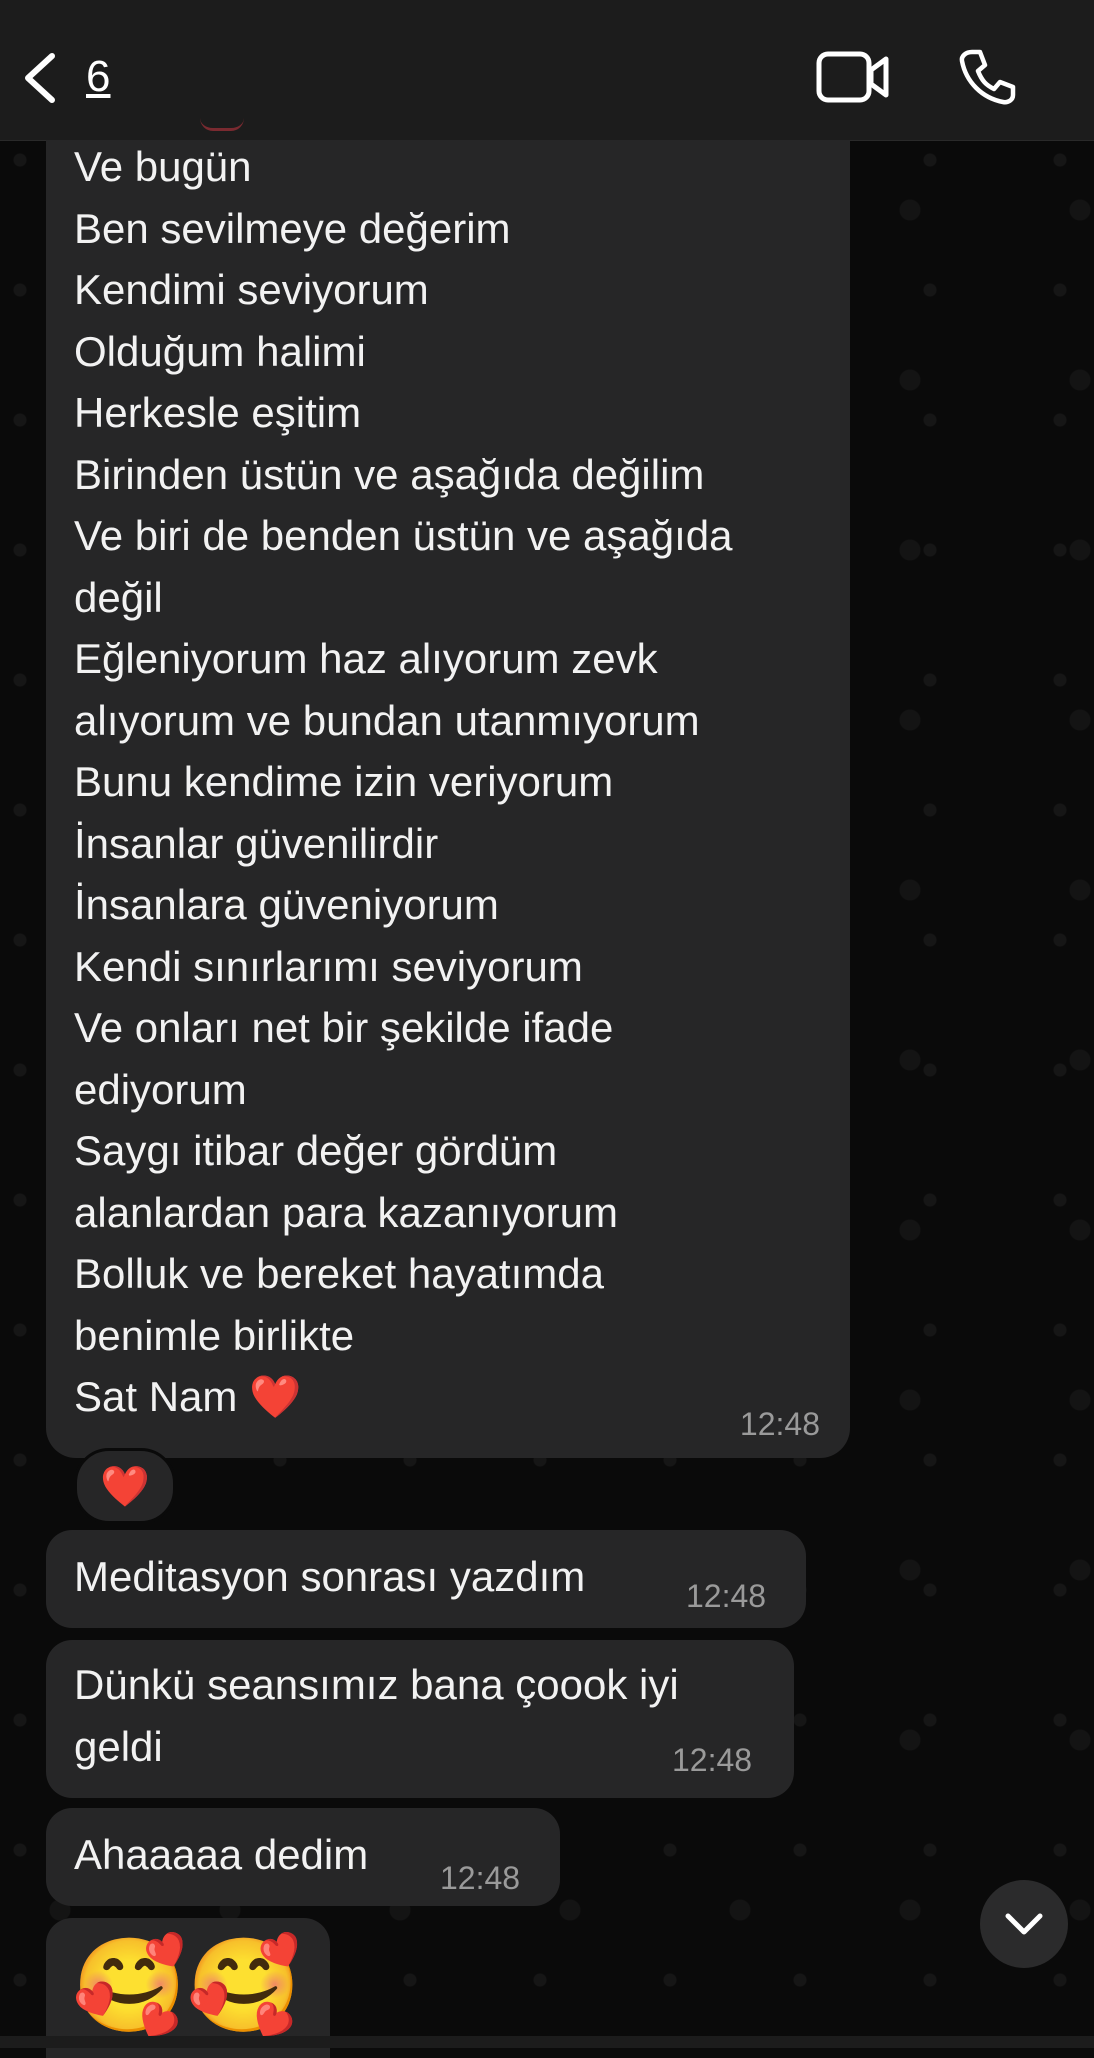 Image resolution: width=1094 pixels, height=2058 pixels. I want to click on chevron-down-icon, so click(1024, 1924).